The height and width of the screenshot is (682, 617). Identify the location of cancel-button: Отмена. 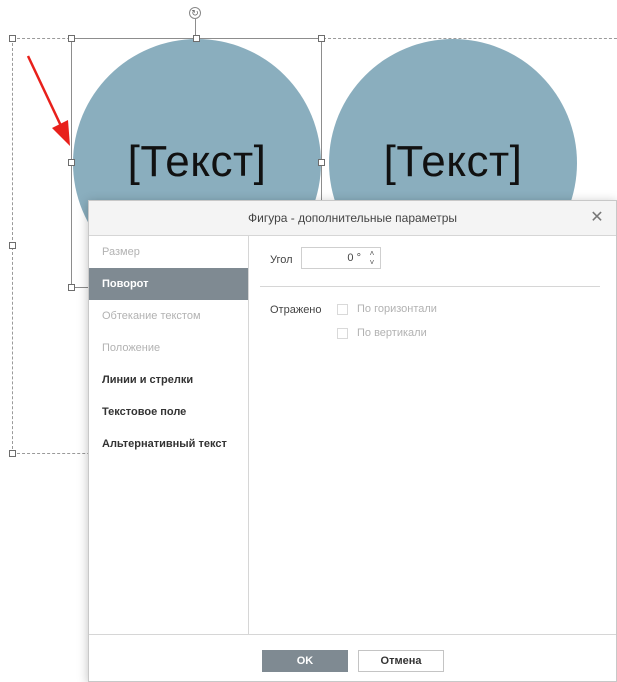
(401, 661).